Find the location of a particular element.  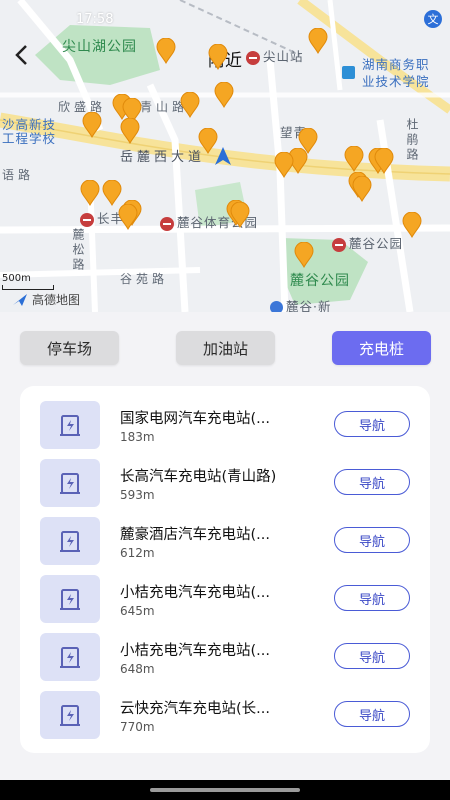

tab-charging-station: 充电桩 is located at coordinates (381, 348).